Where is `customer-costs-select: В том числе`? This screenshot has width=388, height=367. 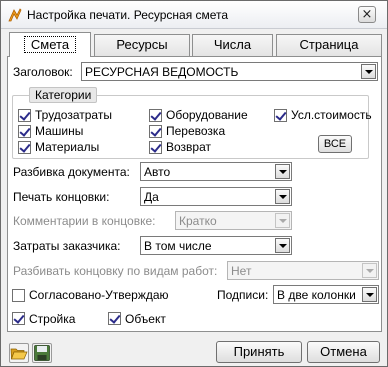
customer-costs-select: В том числе is located at coordinates (216, 245).